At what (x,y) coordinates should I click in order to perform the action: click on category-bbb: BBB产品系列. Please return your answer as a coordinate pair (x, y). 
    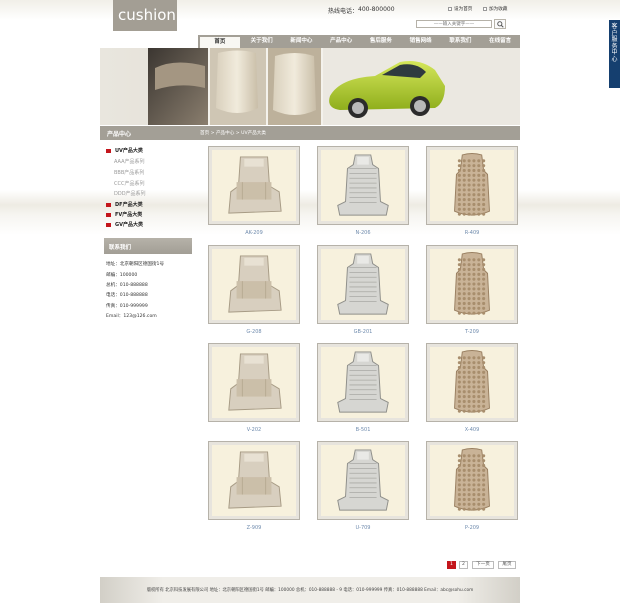
    Looking at the image, I should click on (129, 172).